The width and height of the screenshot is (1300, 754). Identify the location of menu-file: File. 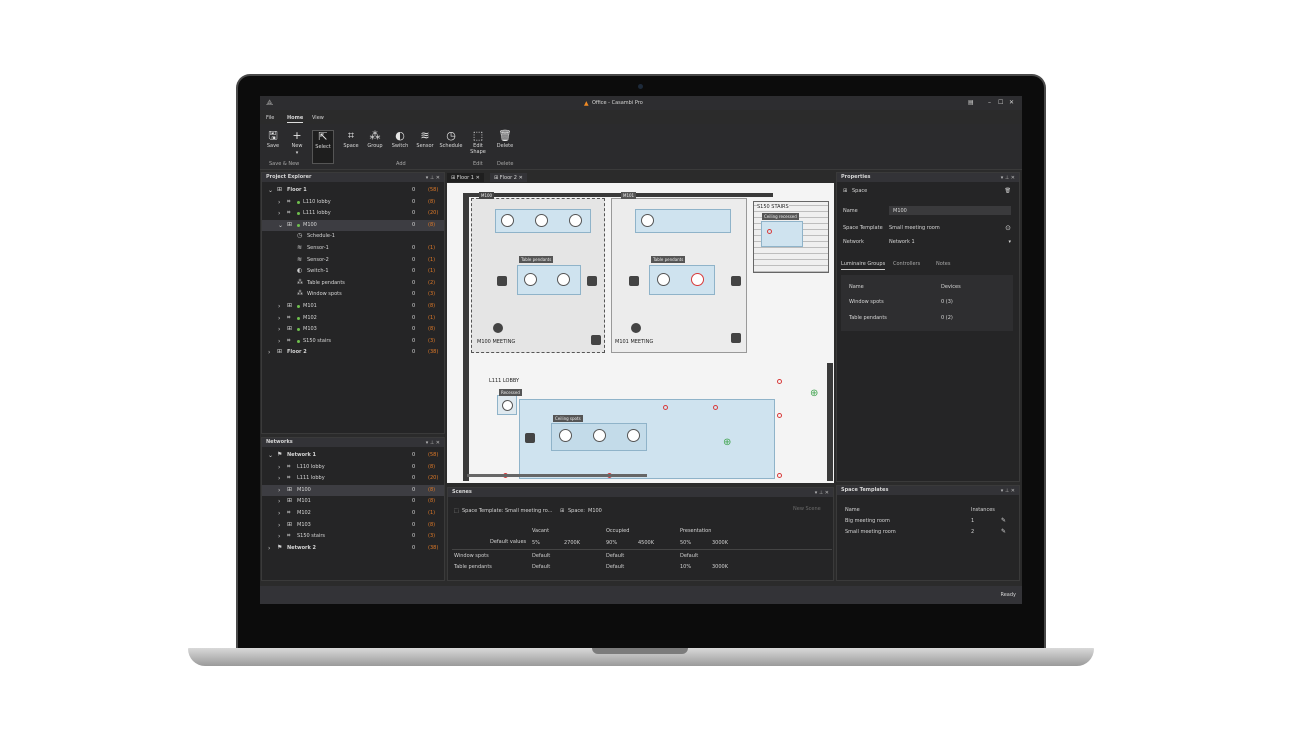
(270, 118).